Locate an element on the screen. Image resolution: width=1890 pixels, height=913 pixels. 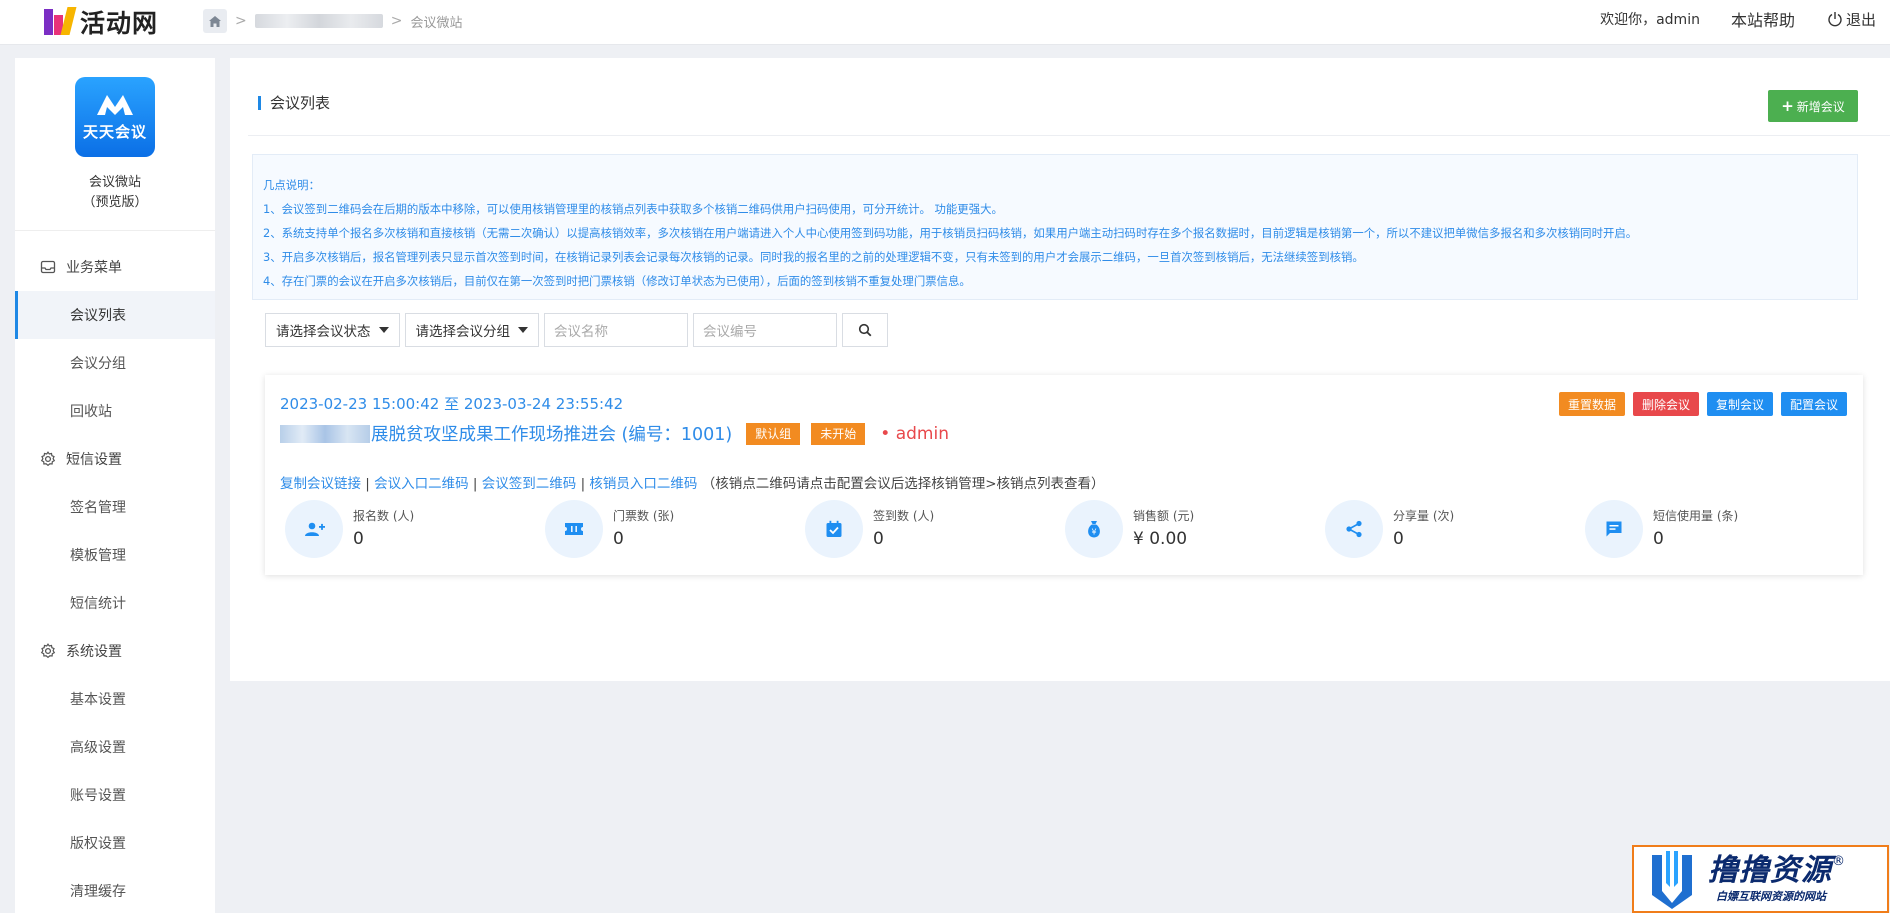
stat-sms-usage: 短信使用量 (条) 0 is located at coordinates (1715, 529).